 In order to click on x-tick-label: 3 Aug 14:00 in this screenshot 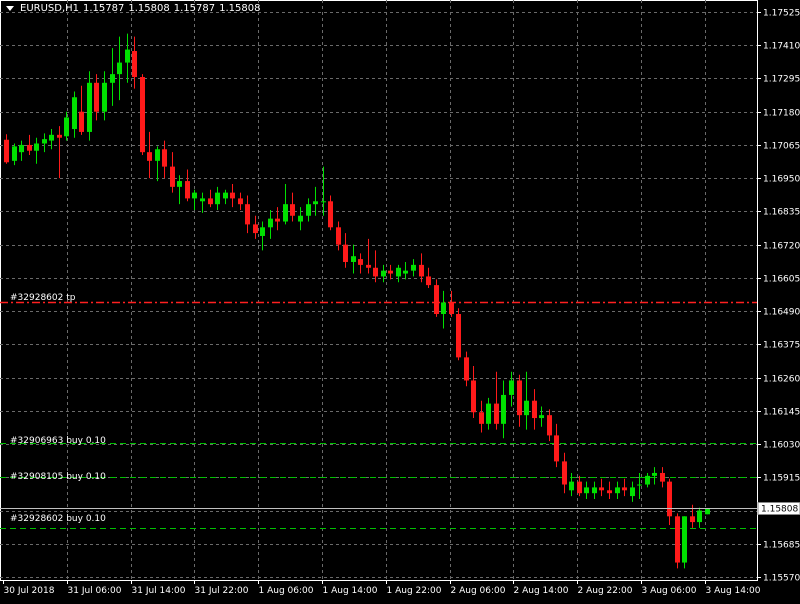, I will do `click(733, 591)`.